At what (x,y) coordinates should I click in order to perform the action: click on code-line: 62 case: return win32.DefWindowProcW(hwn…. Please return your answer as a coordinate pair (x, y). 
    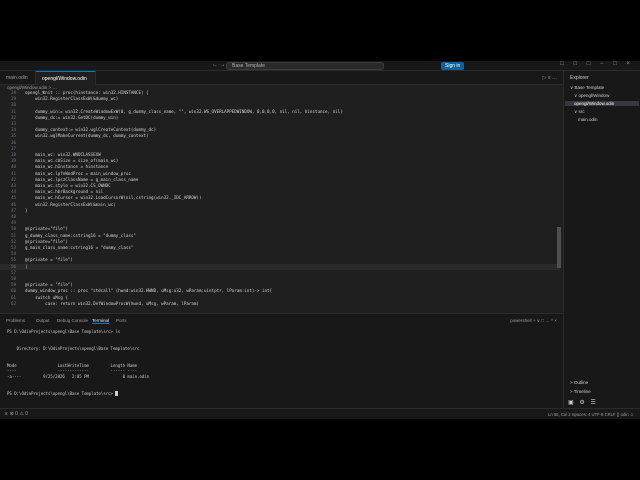
    Looking at the image, I should click on (280, 304).